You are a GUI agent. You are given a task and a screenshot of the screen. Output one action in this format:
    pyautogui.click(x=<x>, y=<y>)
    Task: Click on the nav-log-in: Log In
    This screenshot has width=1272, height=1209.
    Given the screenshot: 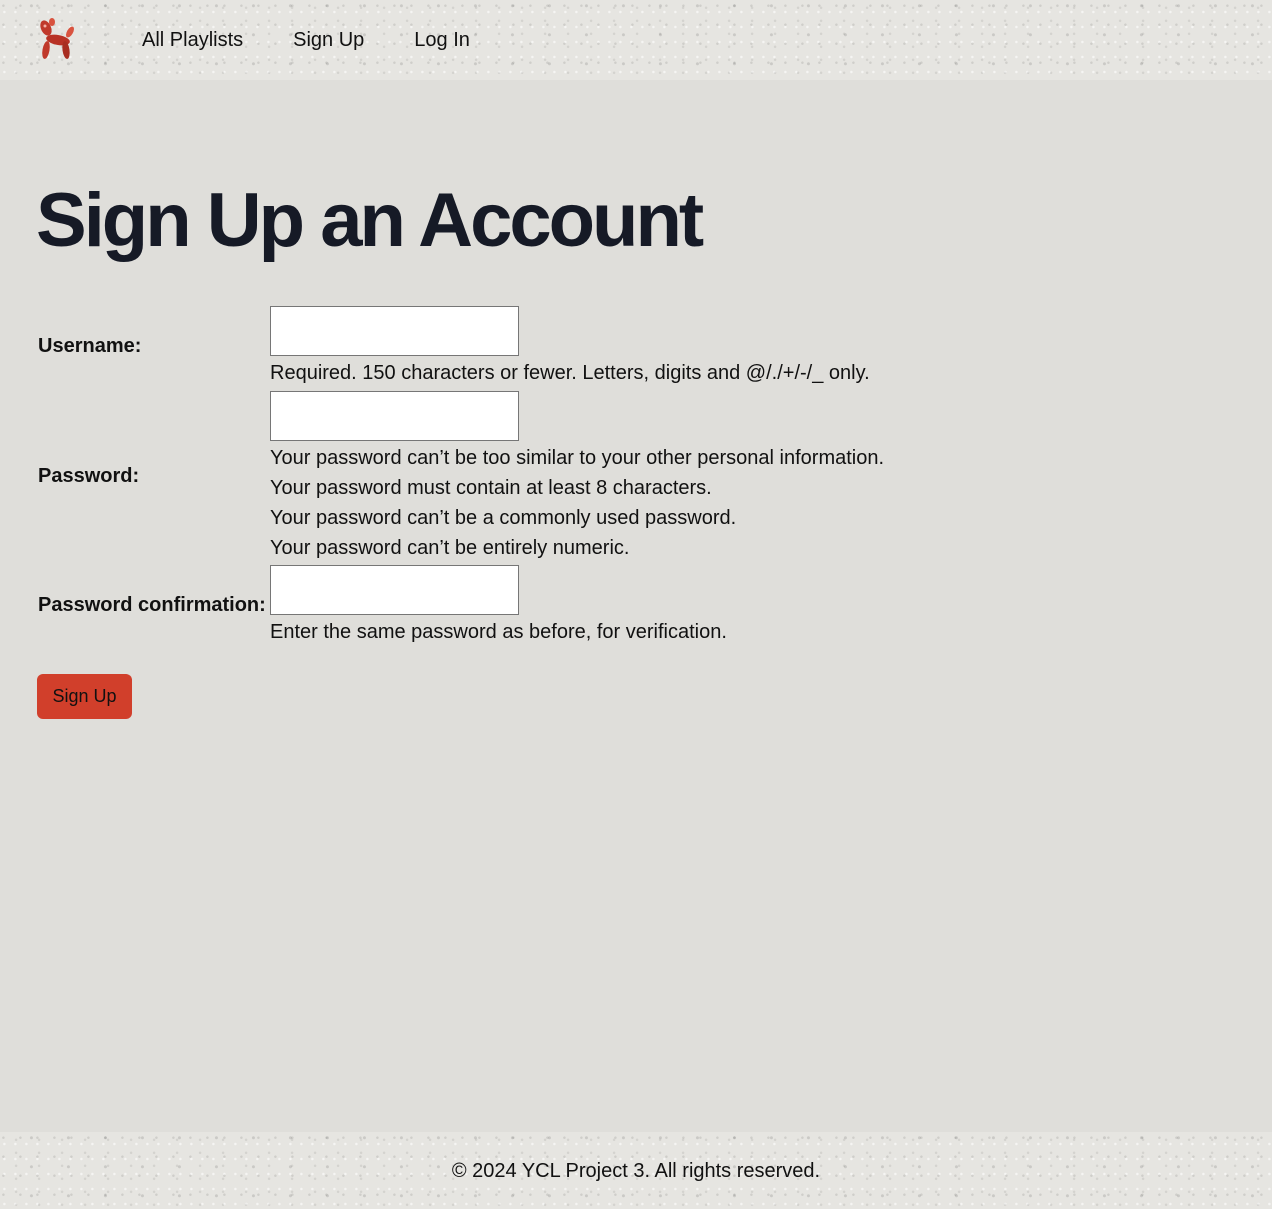 What is the action you would take?
    pyautogui.click(x=442, y=40)
    